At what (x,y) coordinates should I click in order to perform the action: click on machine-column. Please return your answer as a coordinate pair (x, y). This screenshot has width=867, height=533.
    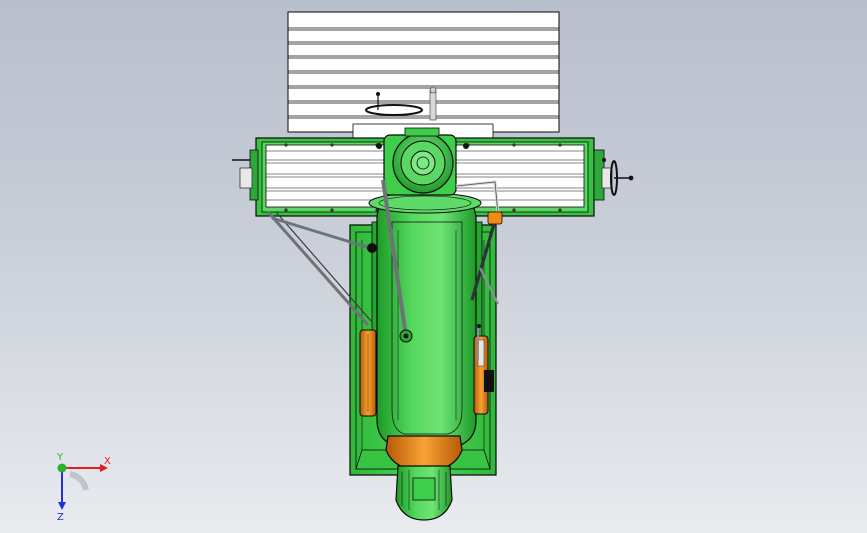
    Looking at the image, I should click on (425, 319).